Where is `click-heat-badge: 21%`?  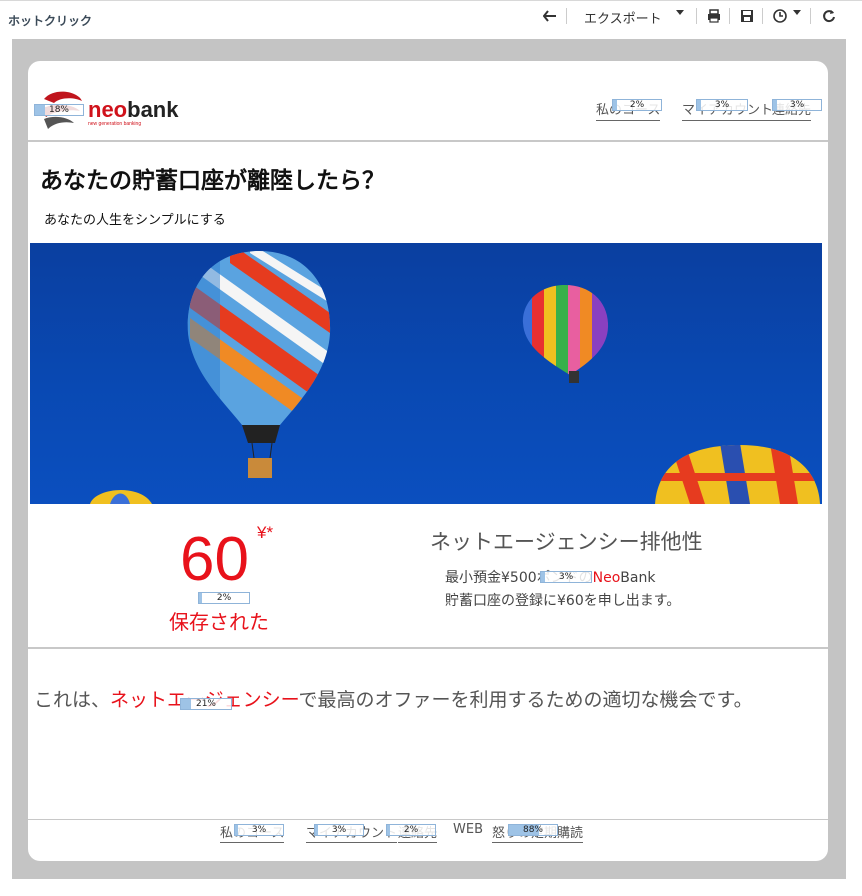
click-heat-badge: 21% is located at coordinates (206, 704).